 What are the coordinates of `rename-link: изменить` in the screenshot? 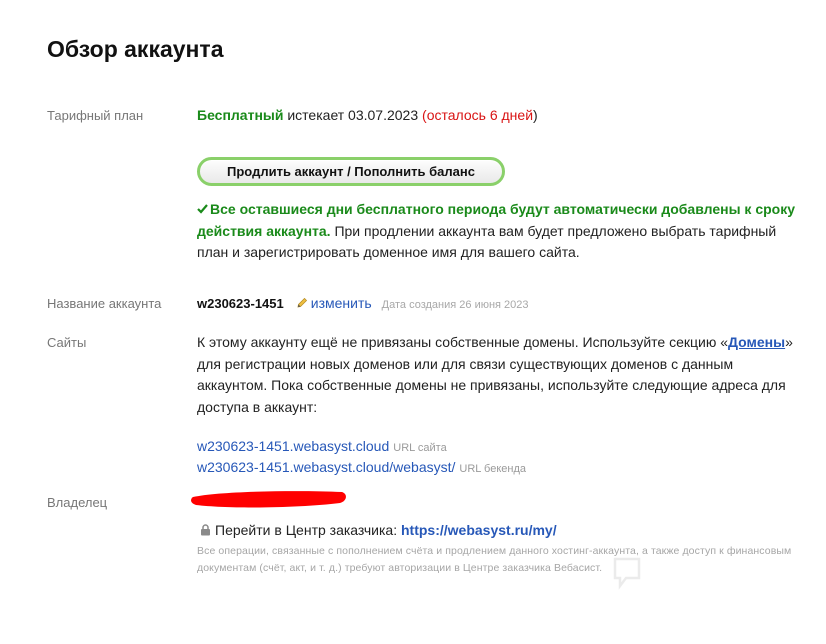 It's located at (341, 303).